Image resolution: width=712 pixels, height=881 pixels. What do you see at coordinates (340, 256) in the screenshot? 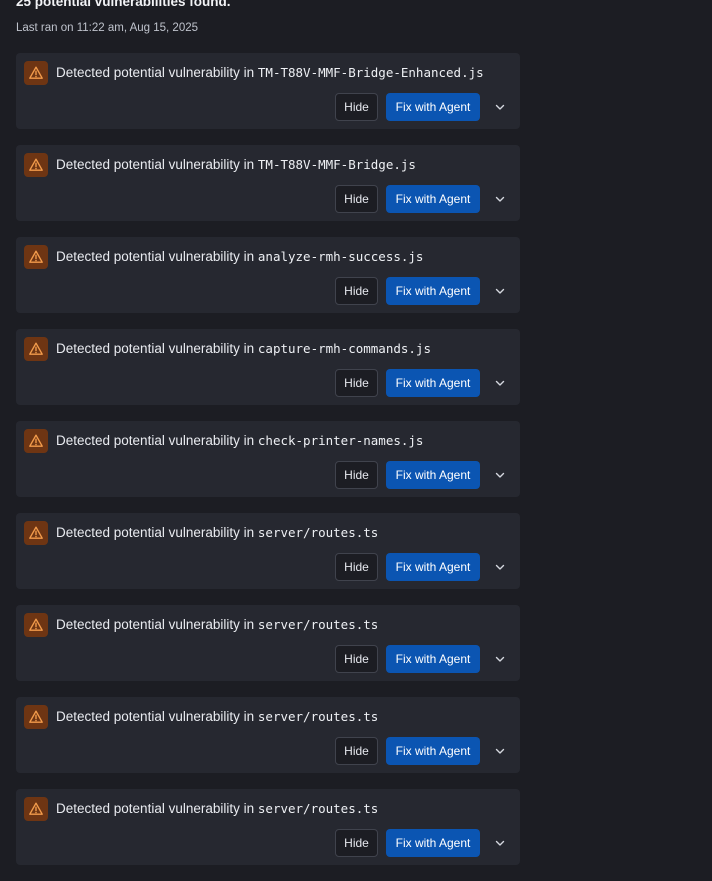
I see `vulnerability-file: analyze-rmh-success.js` at bounding box center [340, 256].